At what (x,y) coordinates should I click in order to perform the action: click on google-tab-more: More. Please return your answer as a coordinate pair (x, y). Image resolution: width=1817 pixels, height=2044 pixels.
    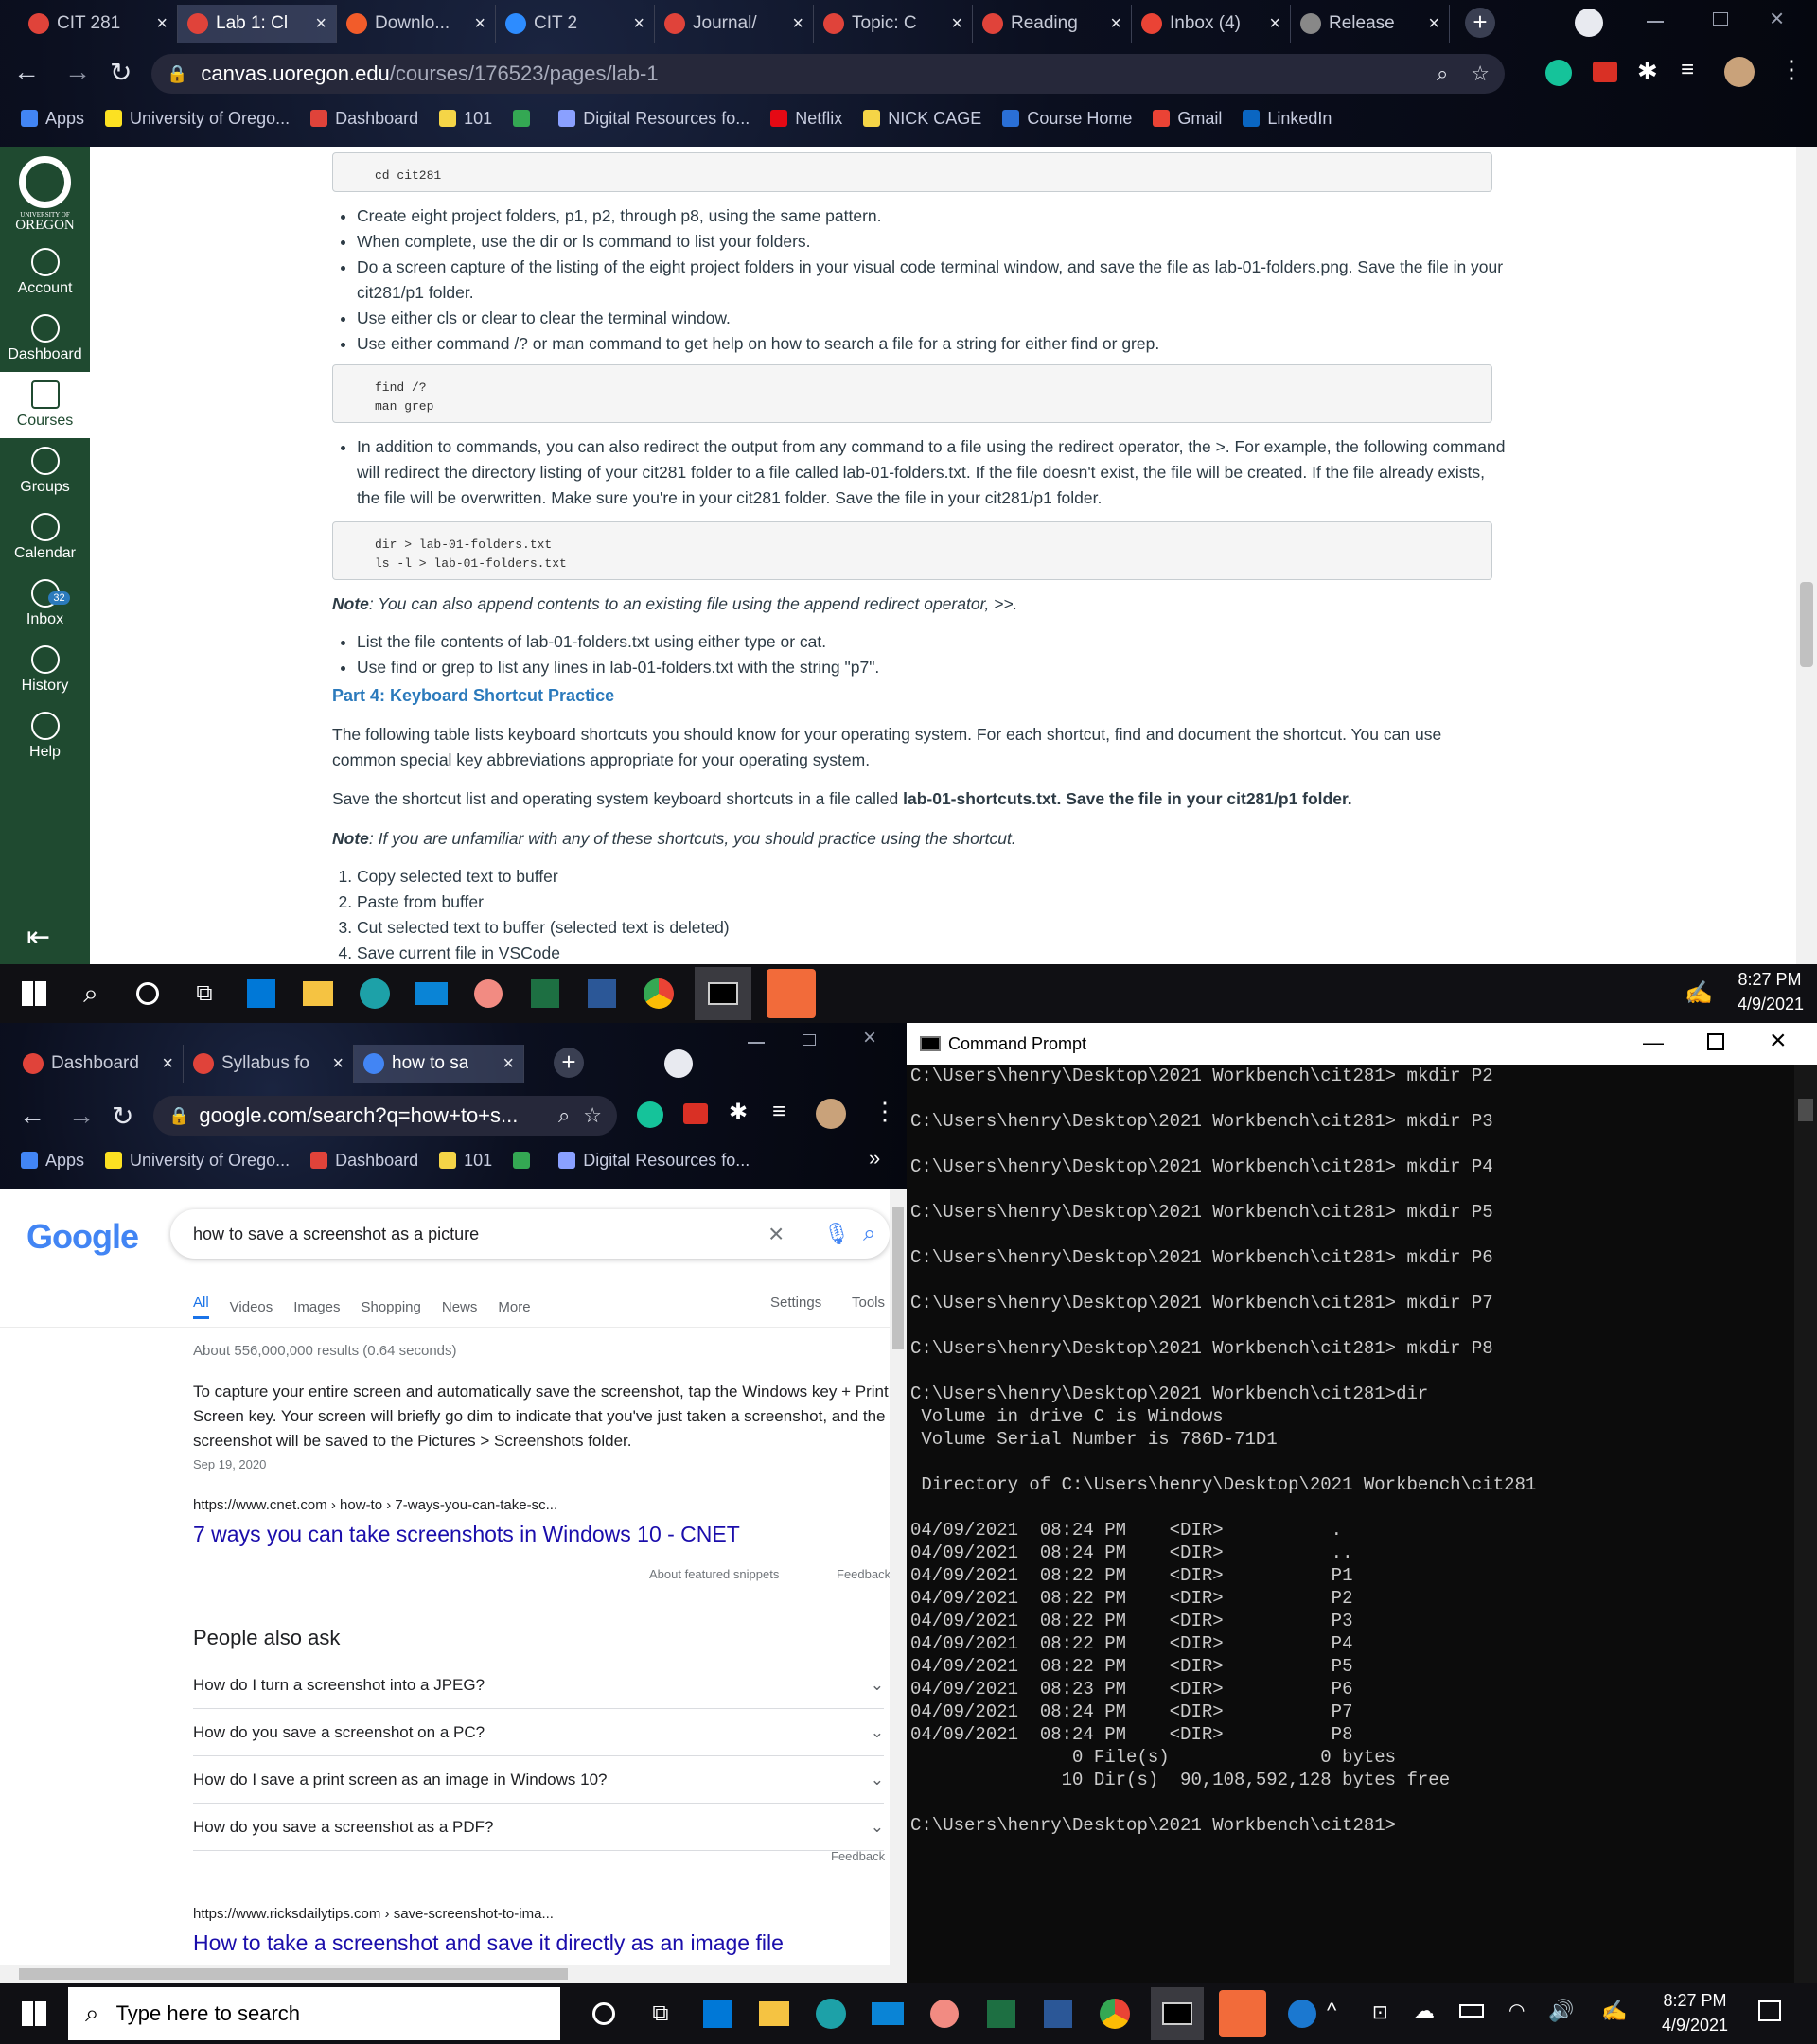
    Looking at the image, I should click on (514, 1307).